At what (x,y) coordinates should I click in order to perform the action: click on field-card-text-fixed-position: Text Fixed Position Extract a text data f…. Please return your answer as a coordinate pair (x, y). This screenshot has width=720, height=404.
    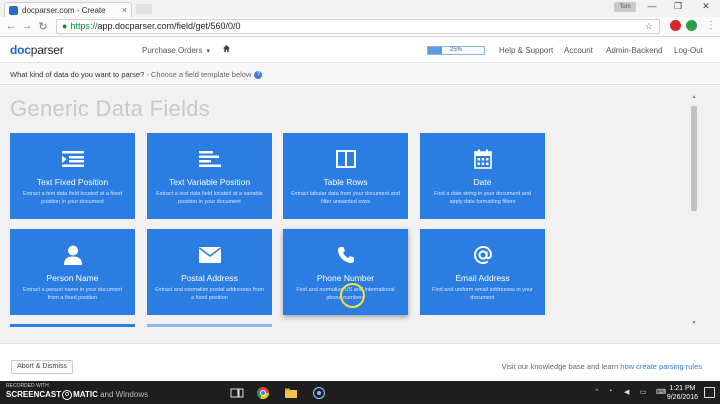
    Looking at the image, I should click on (72, 176).